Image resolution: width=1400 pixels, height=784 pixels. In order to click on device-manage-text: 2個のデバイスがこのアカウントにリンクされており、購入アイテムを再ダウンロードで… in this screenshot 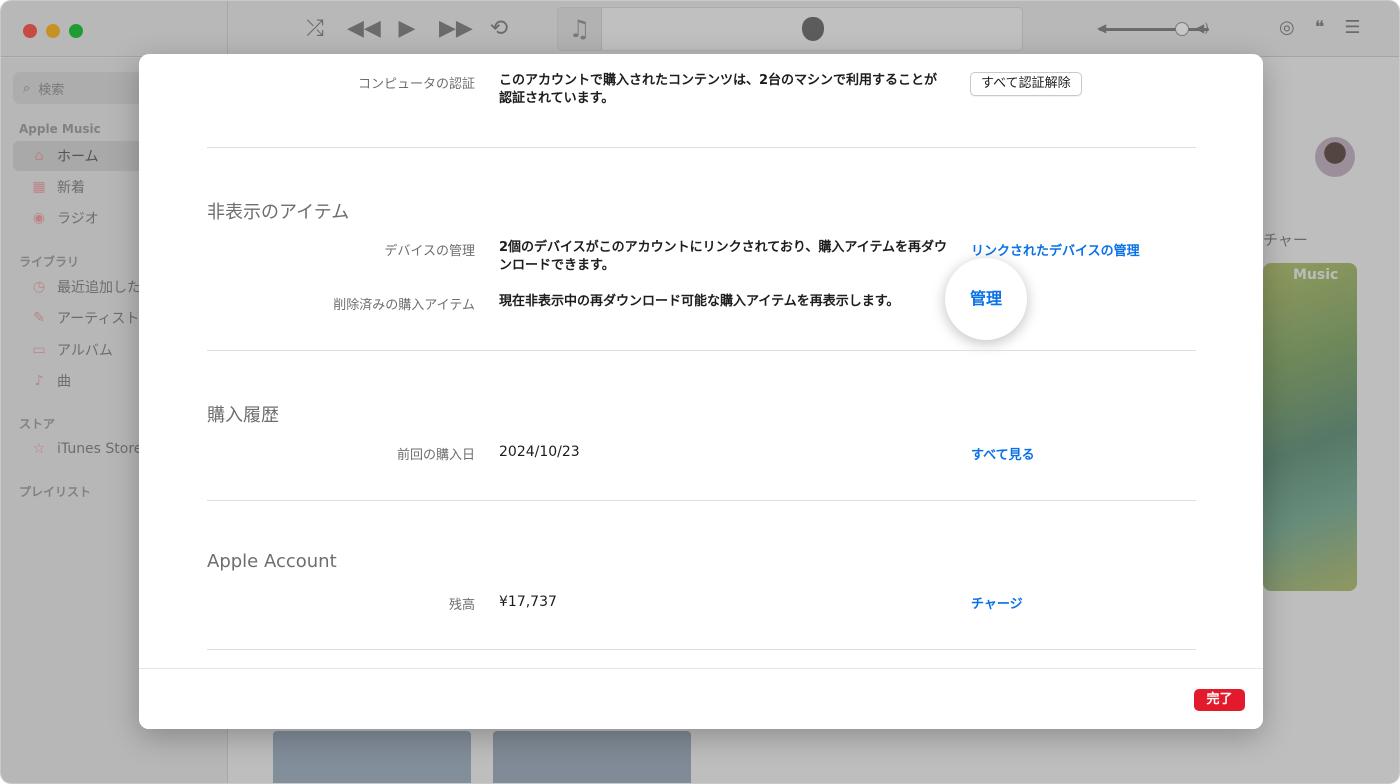, I will do `click(723, 256)`.